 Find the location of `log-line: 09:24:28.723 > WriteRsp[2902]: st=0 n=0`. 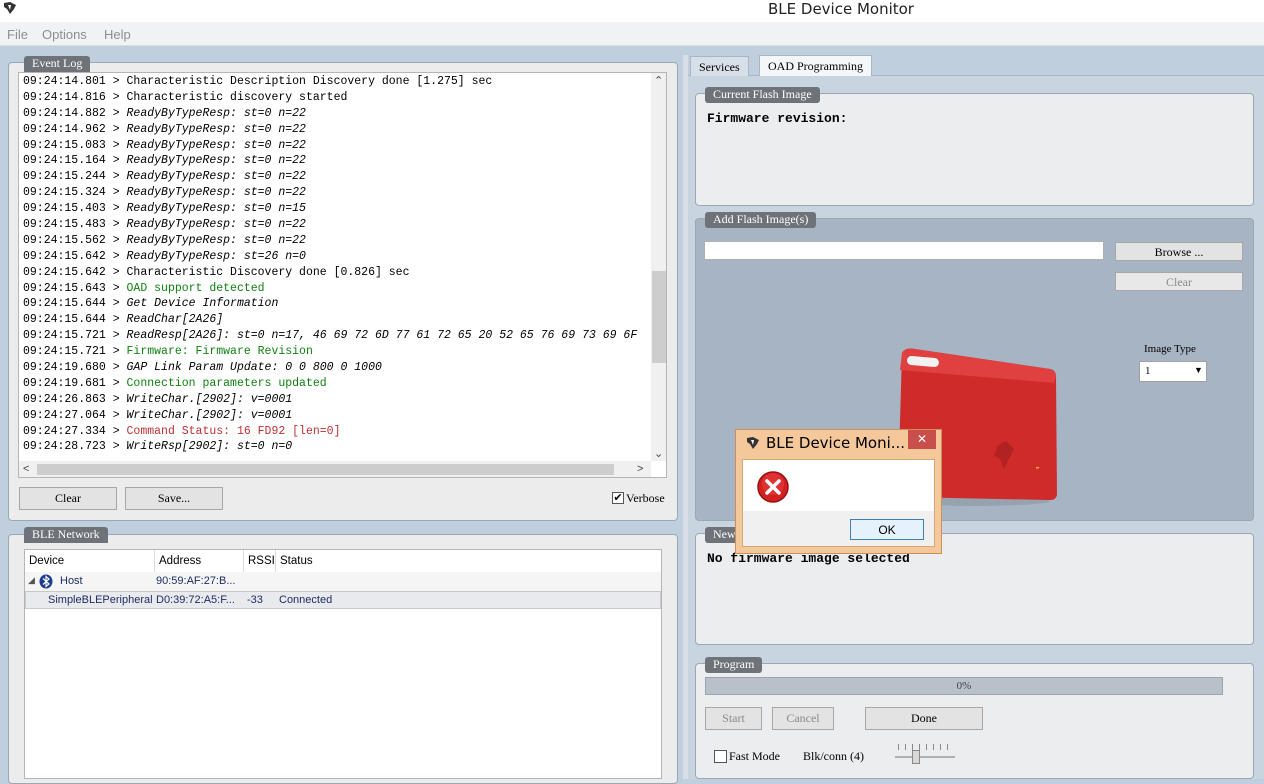

log-line: 09:24:28.723 > WriteRsp[2902]: st=0 n=0 is located at coordinates (338, 447).